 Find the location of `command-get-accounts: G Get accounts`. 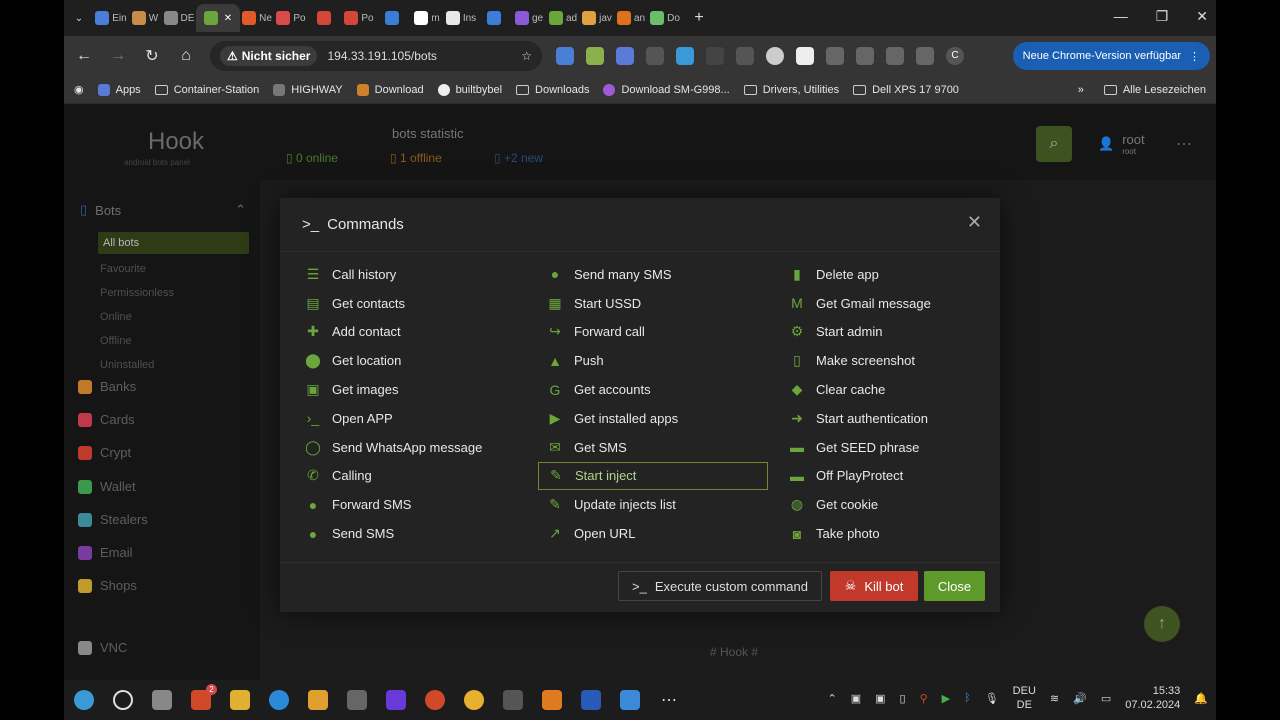

command-get-accounts: G Get accounts is located at coordinates (657, 389).